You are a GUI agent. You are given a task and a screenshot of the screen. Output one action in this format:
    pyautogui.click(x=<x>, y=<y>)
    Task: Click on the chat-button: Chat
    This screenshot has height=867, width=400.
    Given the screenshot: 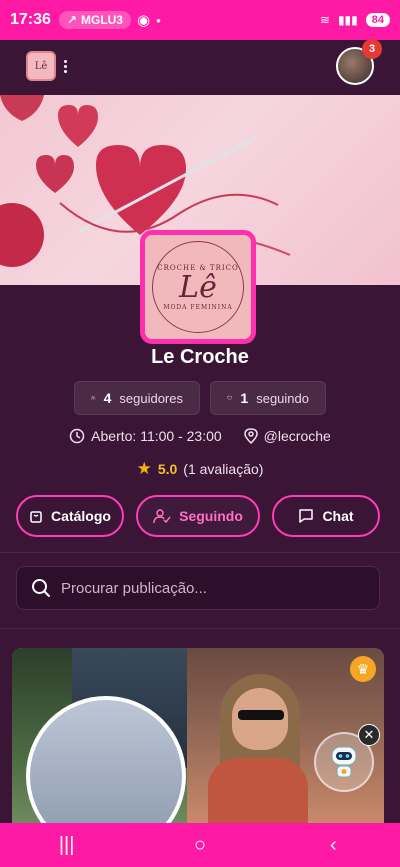 What is the action you would take?
    pyautogui.click(x=326, y=516)
    